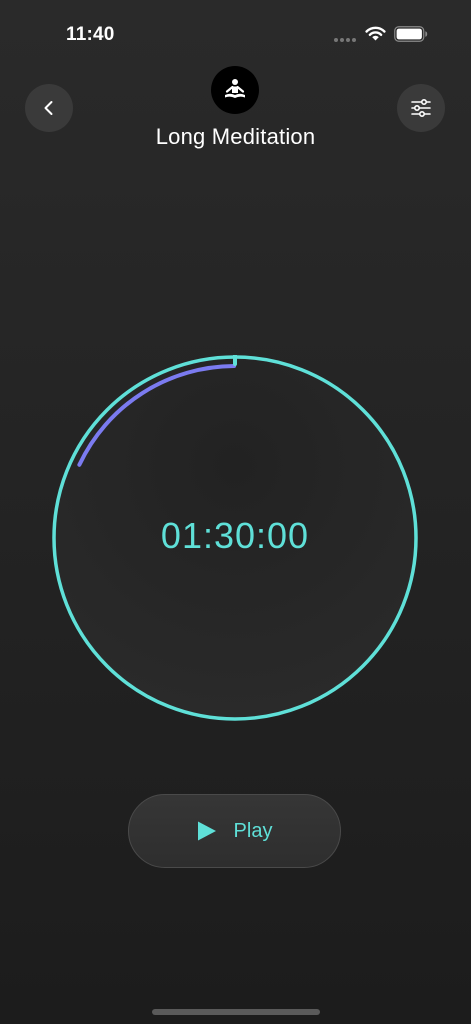 The image size is (471, 1024). Describe the element at coordinates (90, 34) in the screenshot. I see `status-time: 11:40` at that location.